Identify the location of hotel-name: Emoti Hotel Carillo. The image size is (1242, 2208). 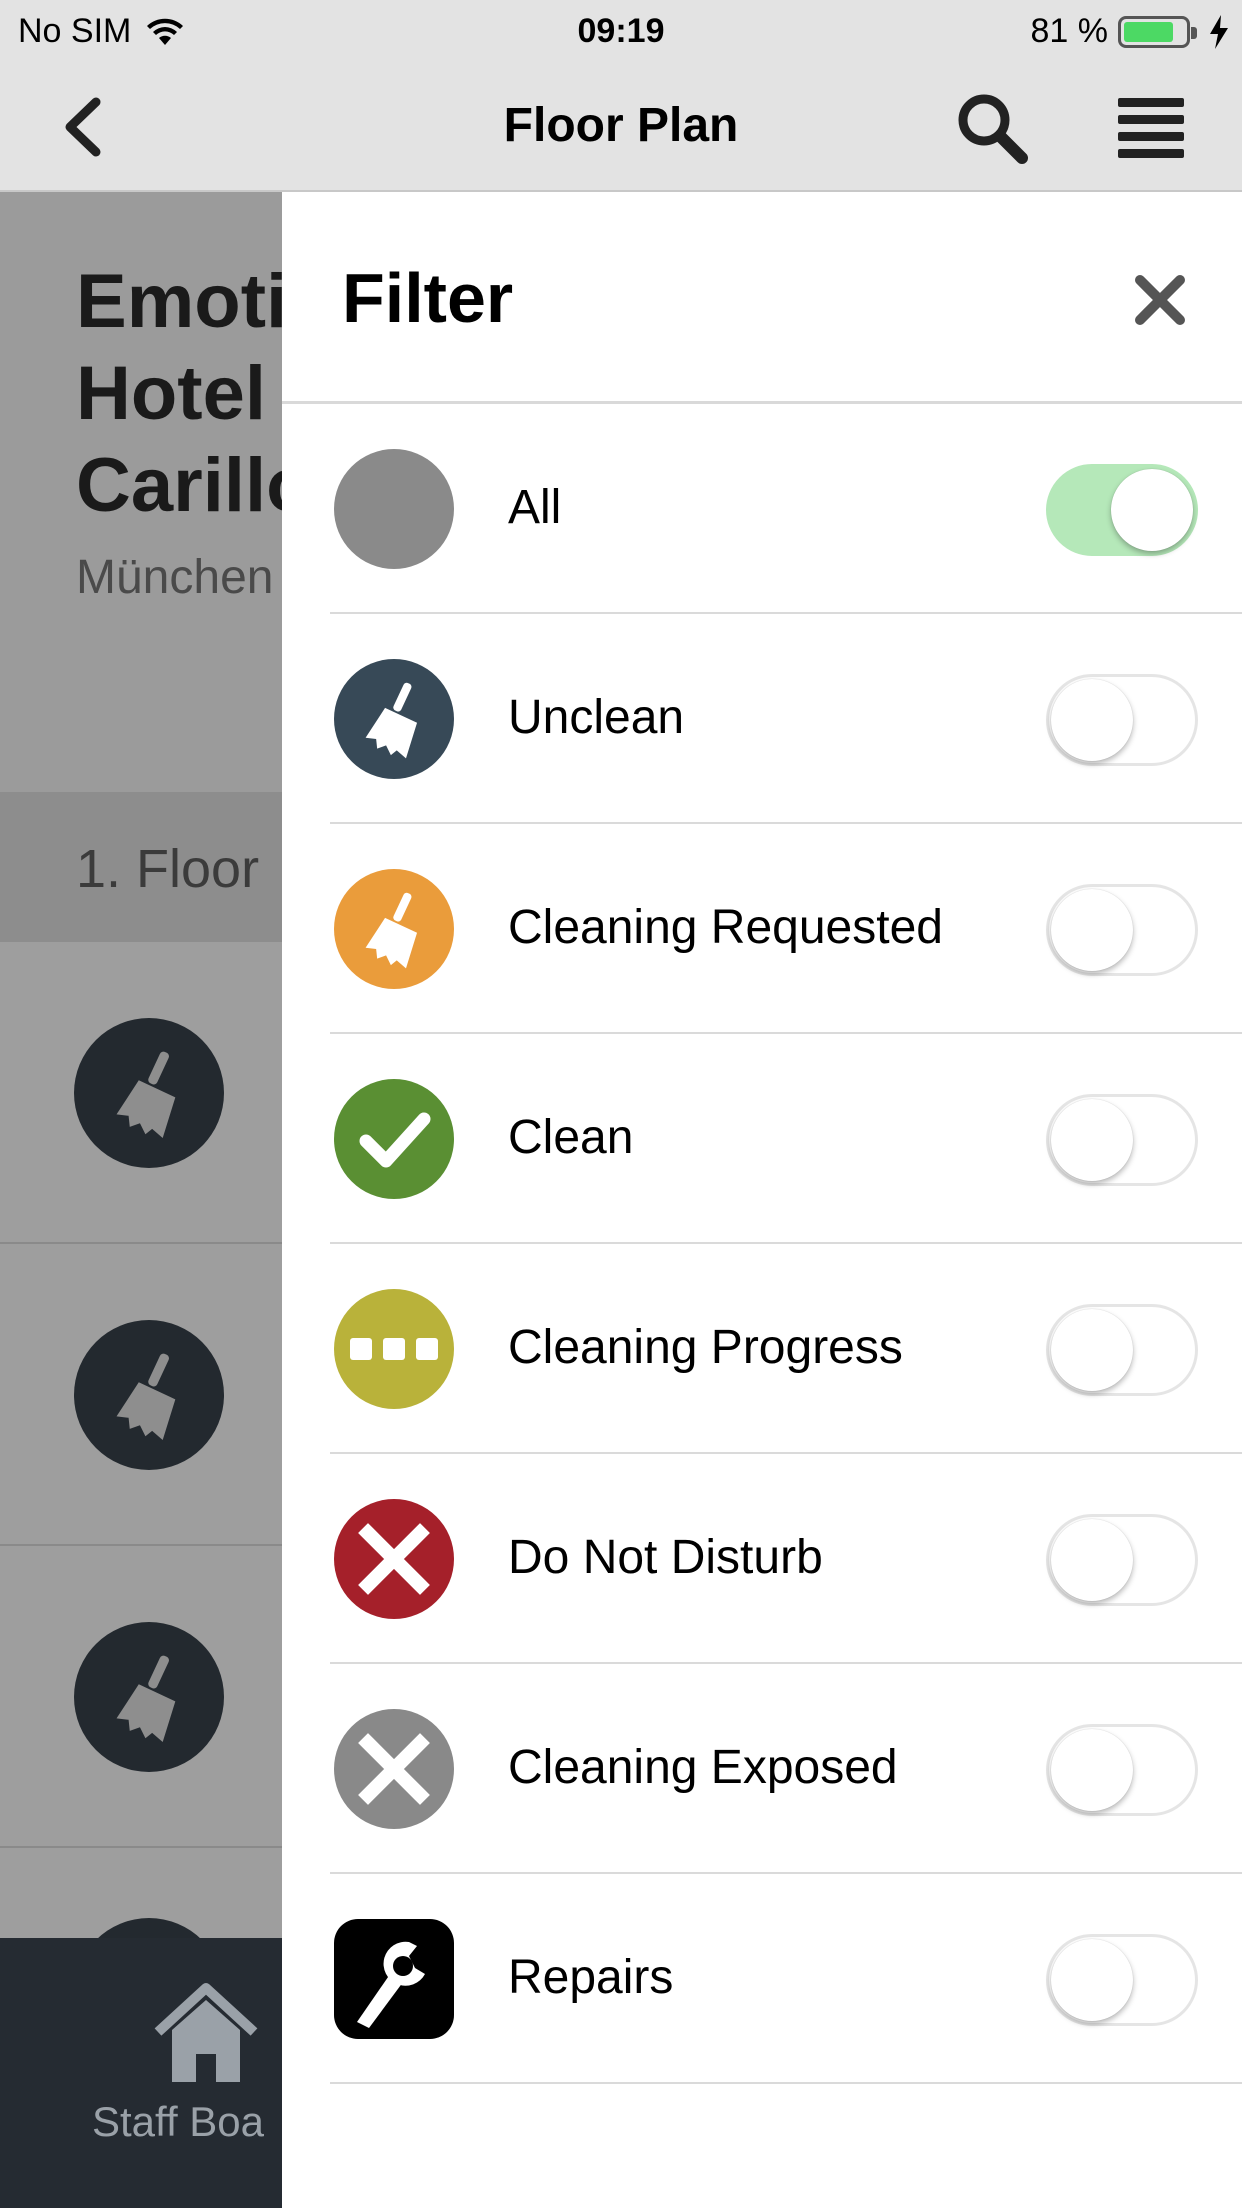
(179, 394).